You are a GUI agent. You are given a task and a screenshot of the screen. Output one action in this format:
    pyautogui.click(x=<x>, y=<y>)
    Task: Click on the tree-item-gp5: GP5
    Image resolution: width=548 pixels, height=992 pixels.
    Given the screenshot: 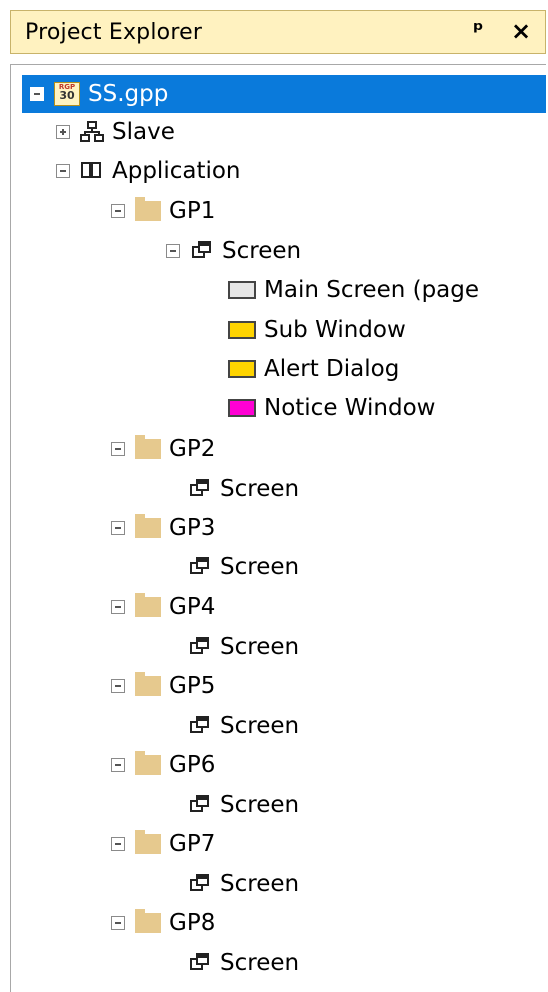 What is the action you would take?
    pyautogui.click(x=163, y=686)
    